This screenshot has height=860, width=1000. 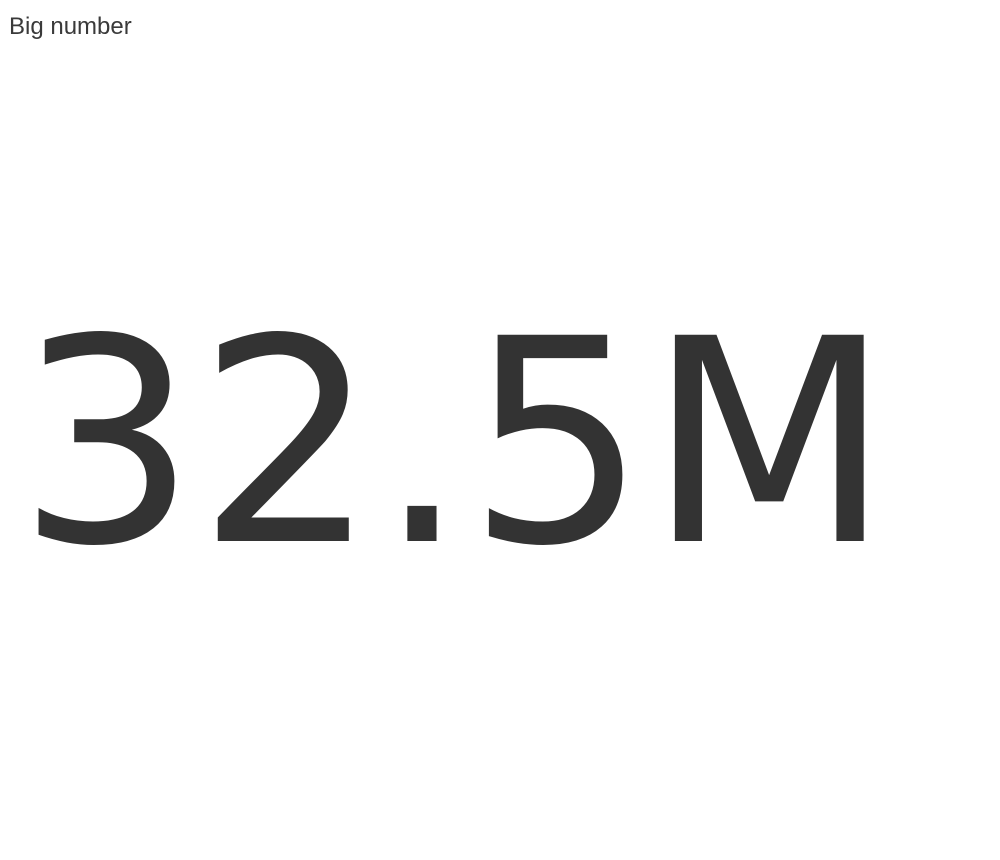 I want to click on widget-title: Big number, so click(x=70, y=26).